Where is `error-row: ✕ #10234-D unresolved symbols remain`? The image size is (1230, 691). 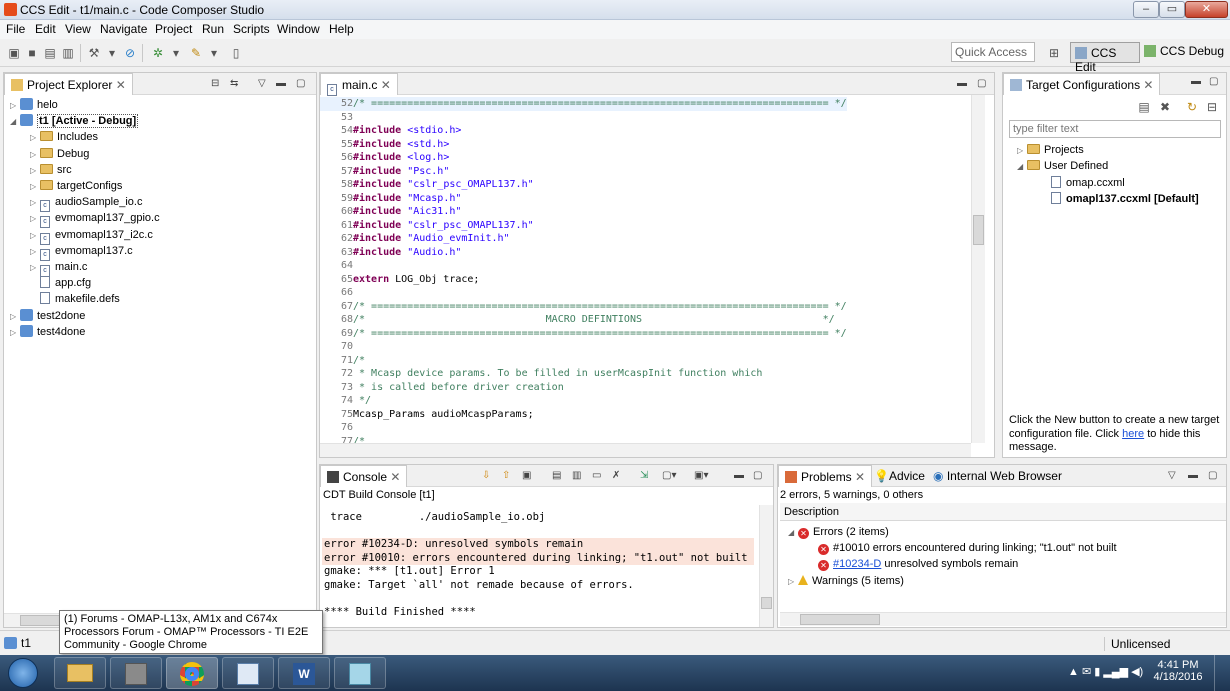 error-row: ✕ #10234-D unresolved symbols remain is located at coordinates (918, 564).